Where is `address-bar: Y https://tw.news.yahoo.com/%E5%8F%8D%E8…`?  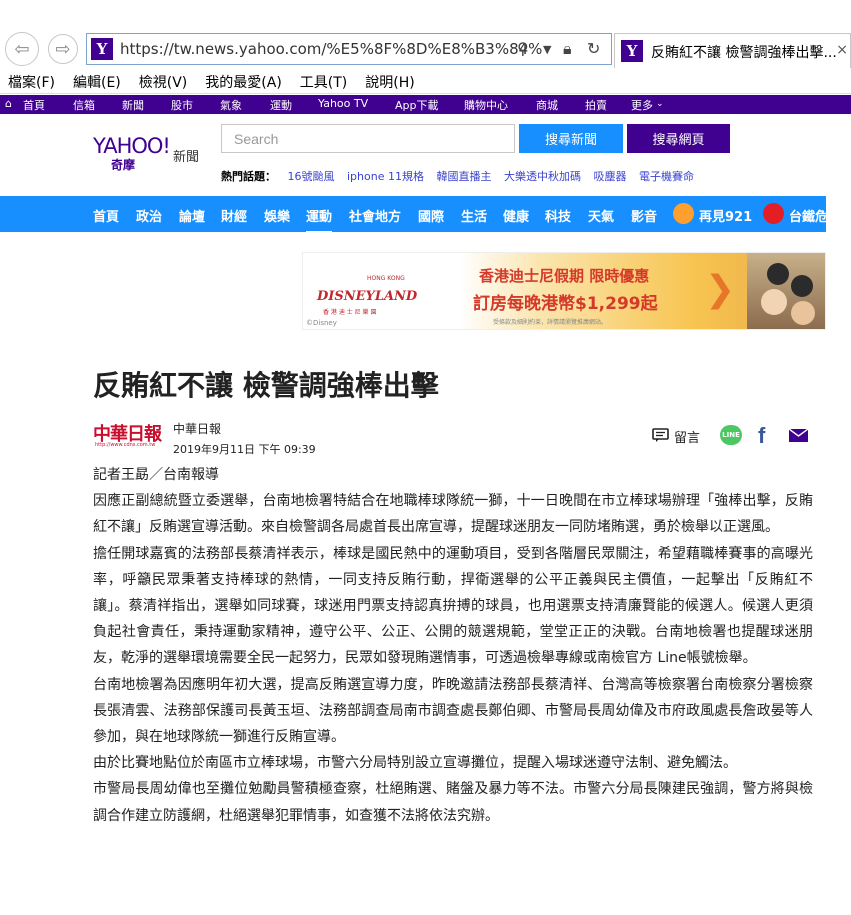
address-bar: Y https://tw.news.yahoo.com/%E5%8F%8D%E8… is located at coordinates (349, 49).